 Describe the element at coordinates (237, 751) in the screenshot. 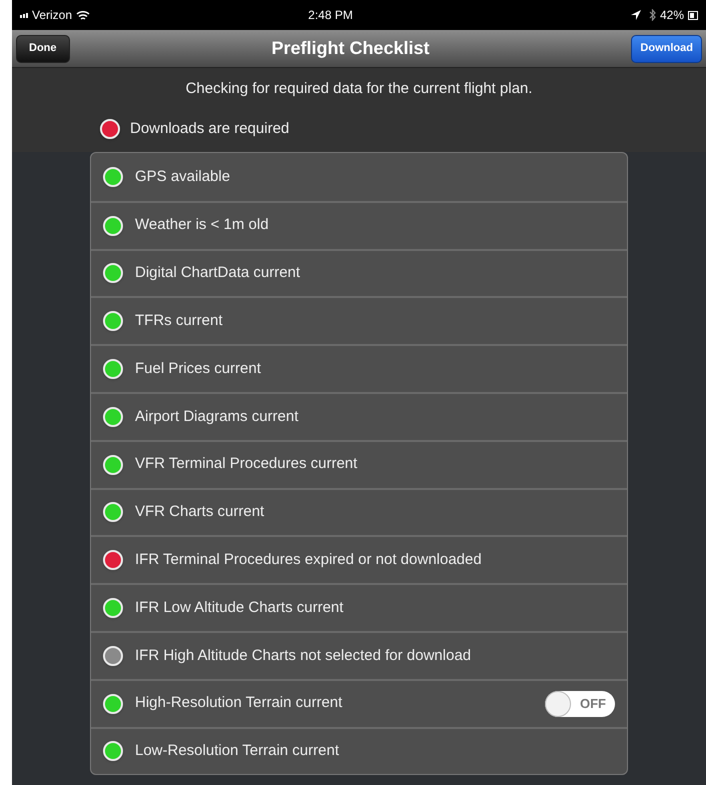

I see `checklist-item-label: Low-Resolution Terrain current` at that location.